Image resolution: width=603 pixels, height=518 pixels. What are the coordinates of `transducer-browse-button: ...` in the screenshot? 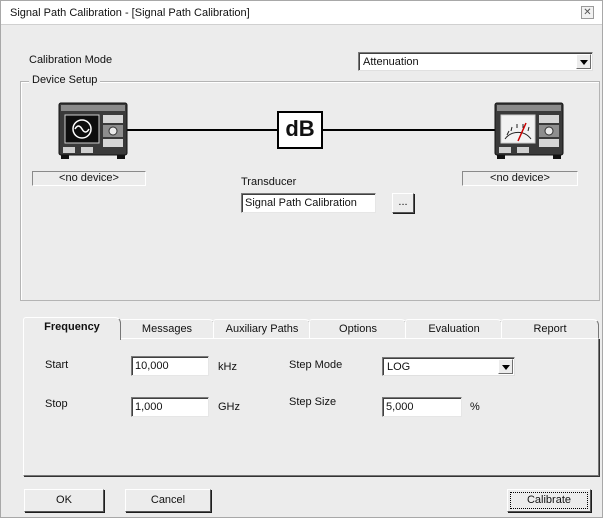 It's located at (403, 203).